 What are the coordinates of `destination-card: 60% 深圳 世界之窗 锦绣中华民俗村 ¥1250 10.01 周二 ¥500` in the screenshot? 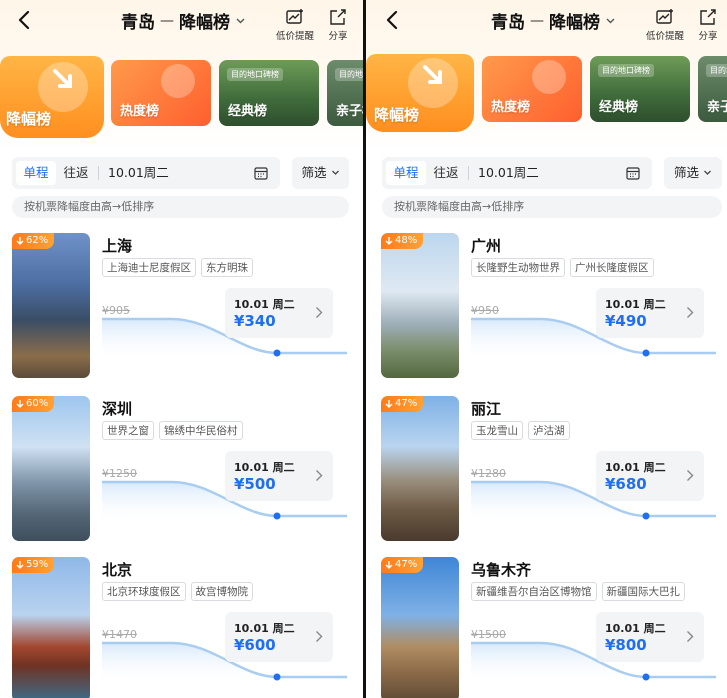 It's located at (182, 470).